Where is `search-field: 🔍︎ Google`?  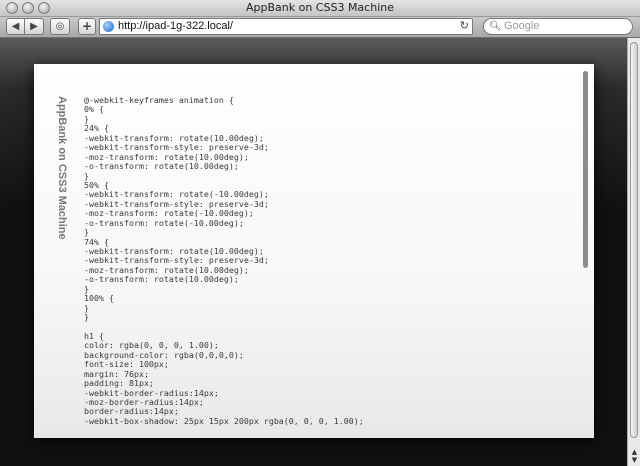
search-field: 🔍︎ Google is located at coordinates (558, 26).